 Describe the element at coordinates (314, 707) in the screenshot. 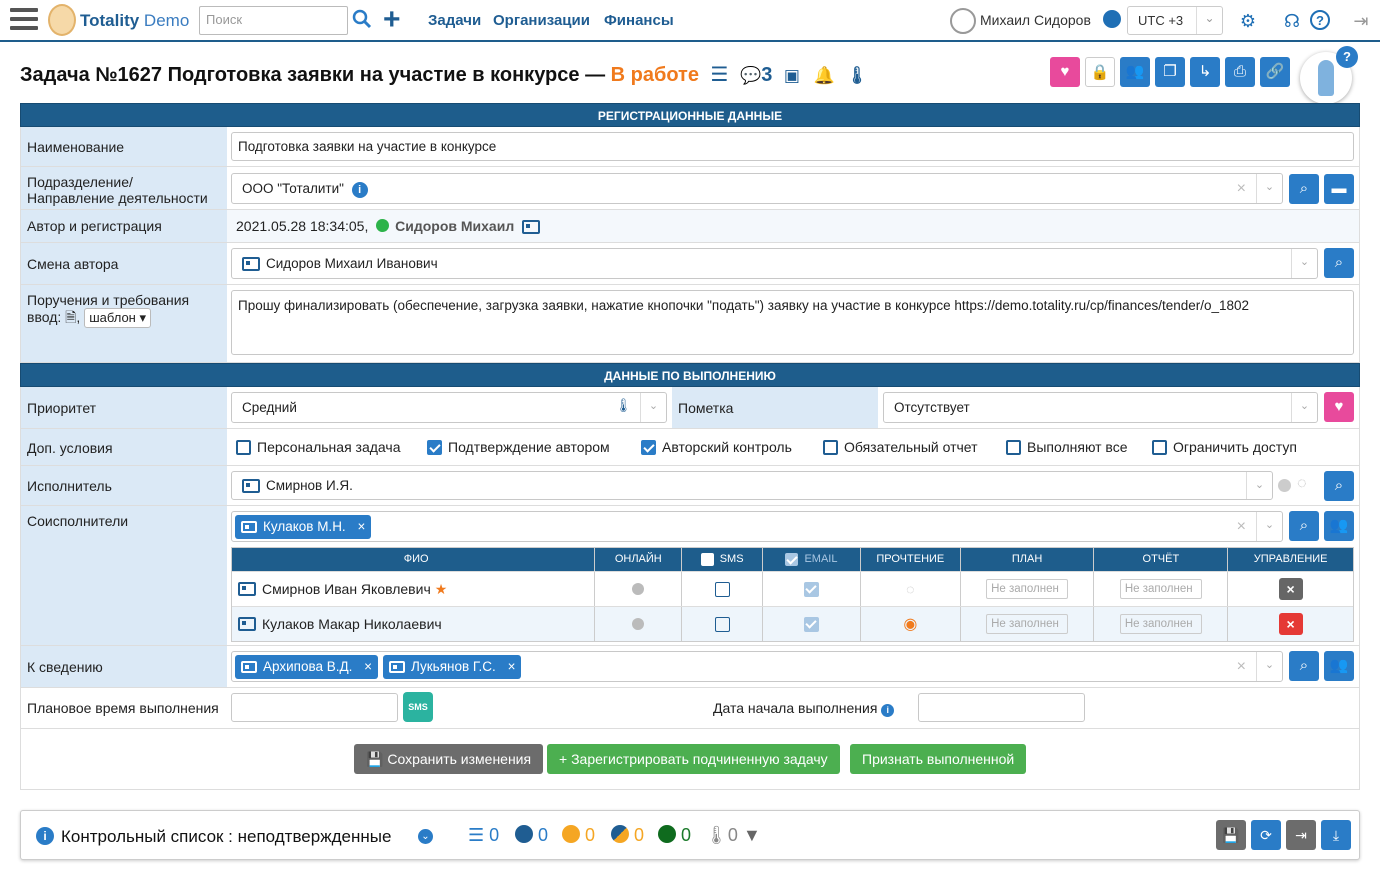

I see `plan-time-input` at that location.